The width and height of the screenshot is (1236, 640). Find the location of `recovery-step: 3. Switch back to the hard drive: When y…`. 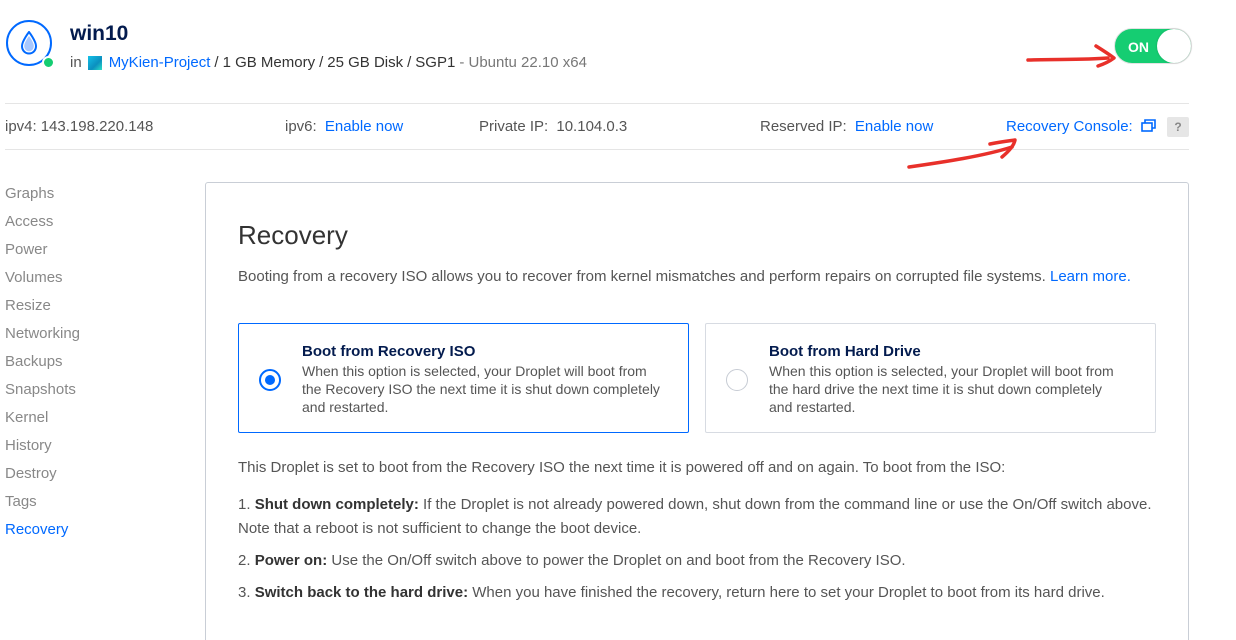

recovery-step: 3. Switch back to the hard drive: When y… is located at coordinates (703, 593).